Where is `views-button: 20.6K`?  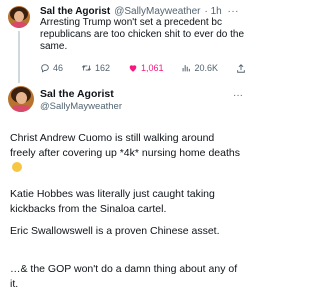
views-button: 20.6K is located at coordinates (199, 68).